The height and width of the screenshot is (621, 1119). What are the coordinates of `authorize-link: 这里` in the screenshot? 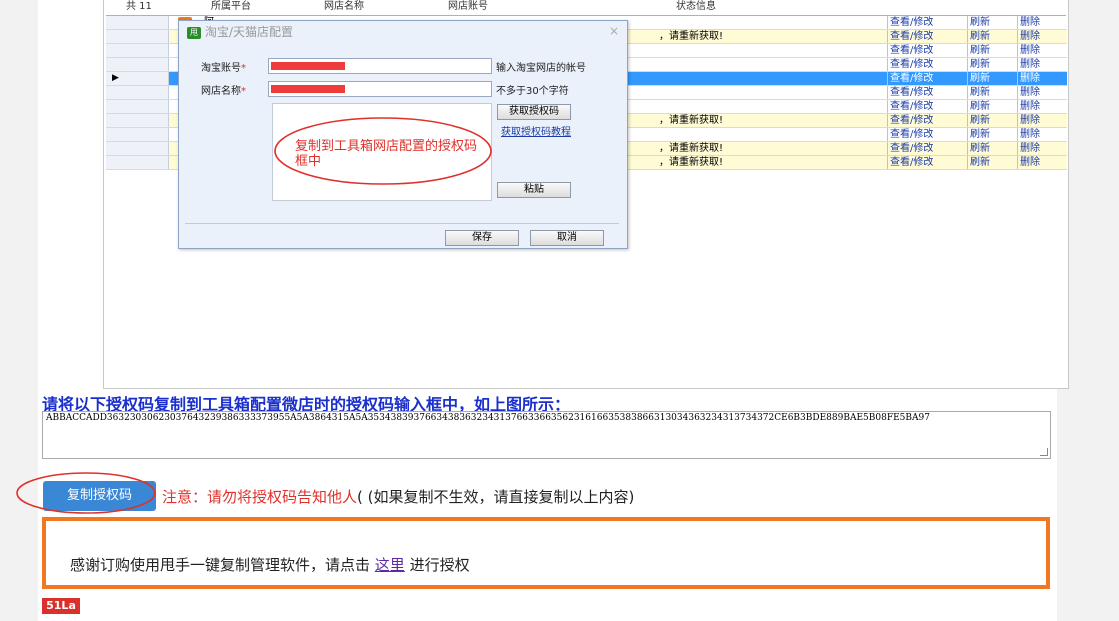 It's located at (390, 565).